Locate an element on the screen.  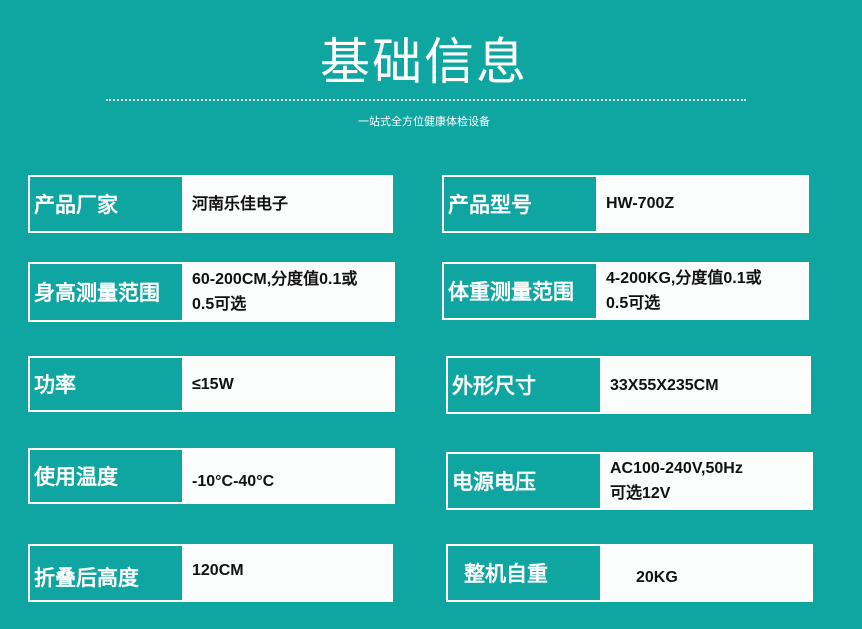
spec-net-weight: 整机自重 20KG is located at coordinates (629, 573).